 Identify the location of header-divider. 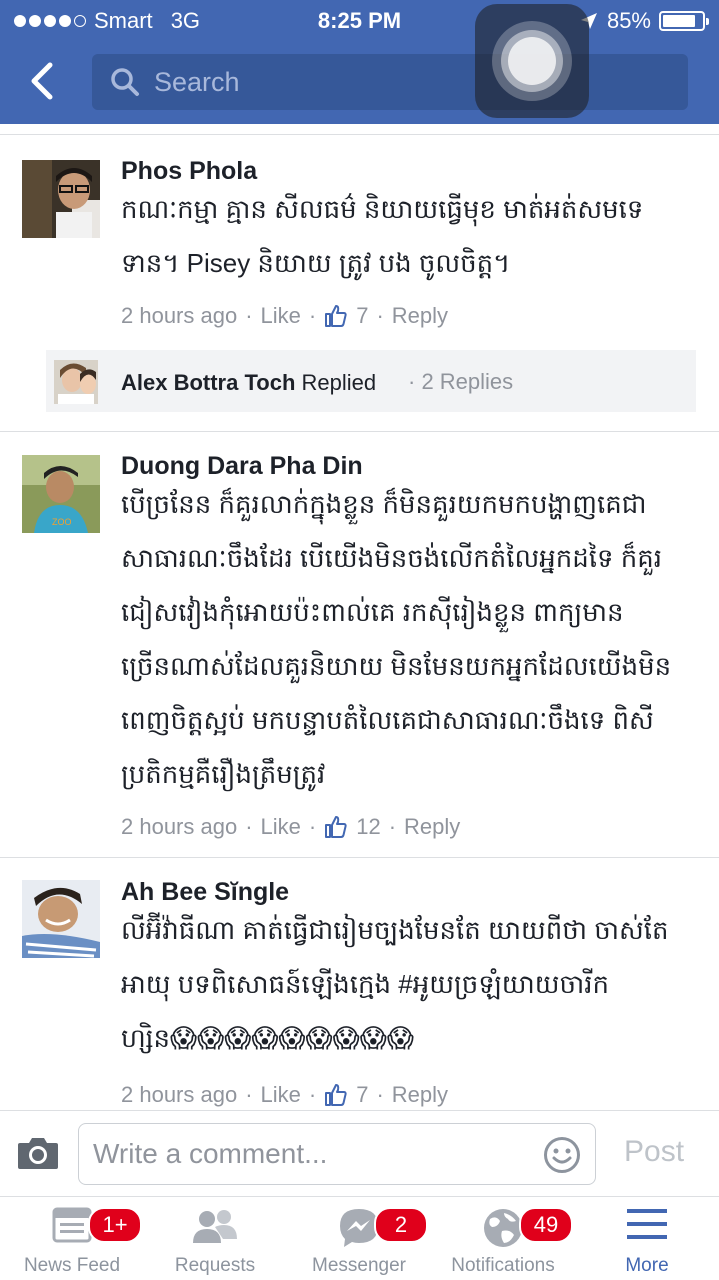
(359, 134).